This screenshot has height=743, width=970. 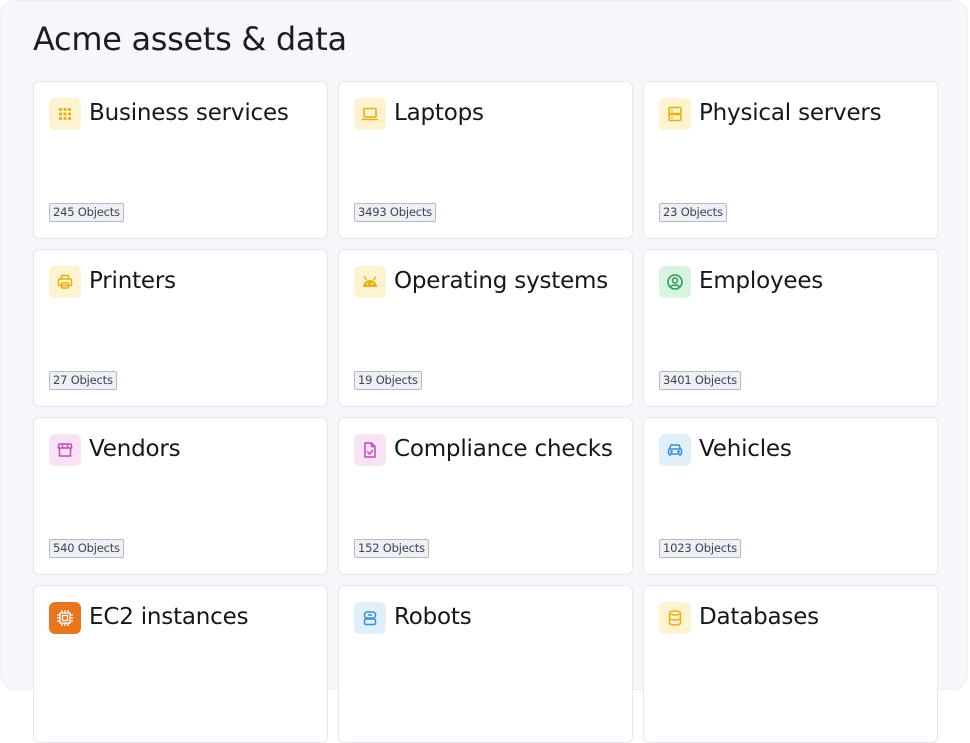 I want to click on object-count-badge: 3401 Objects, so click(x=700, y=380).